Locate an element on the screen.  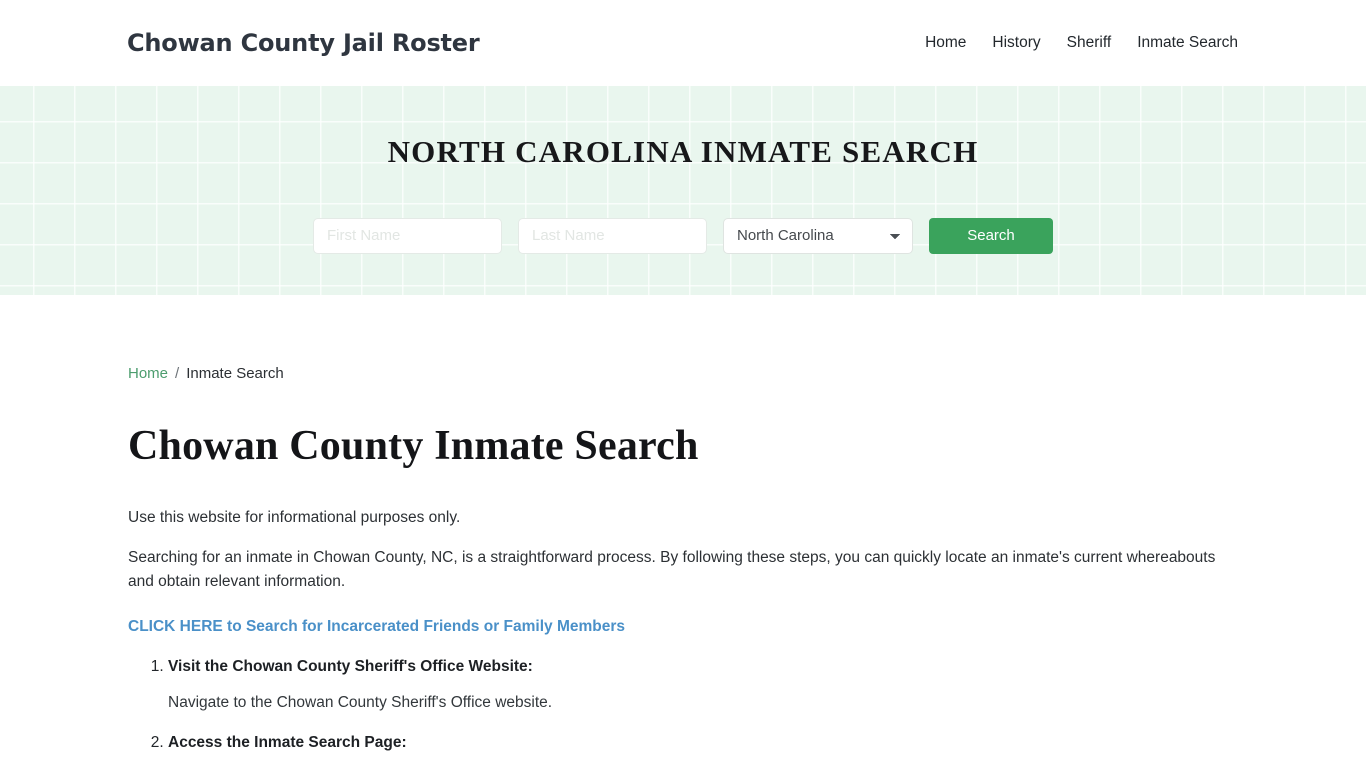
nav-item-inmate-search: Inmate Search is located at coordinates (1187, 43).